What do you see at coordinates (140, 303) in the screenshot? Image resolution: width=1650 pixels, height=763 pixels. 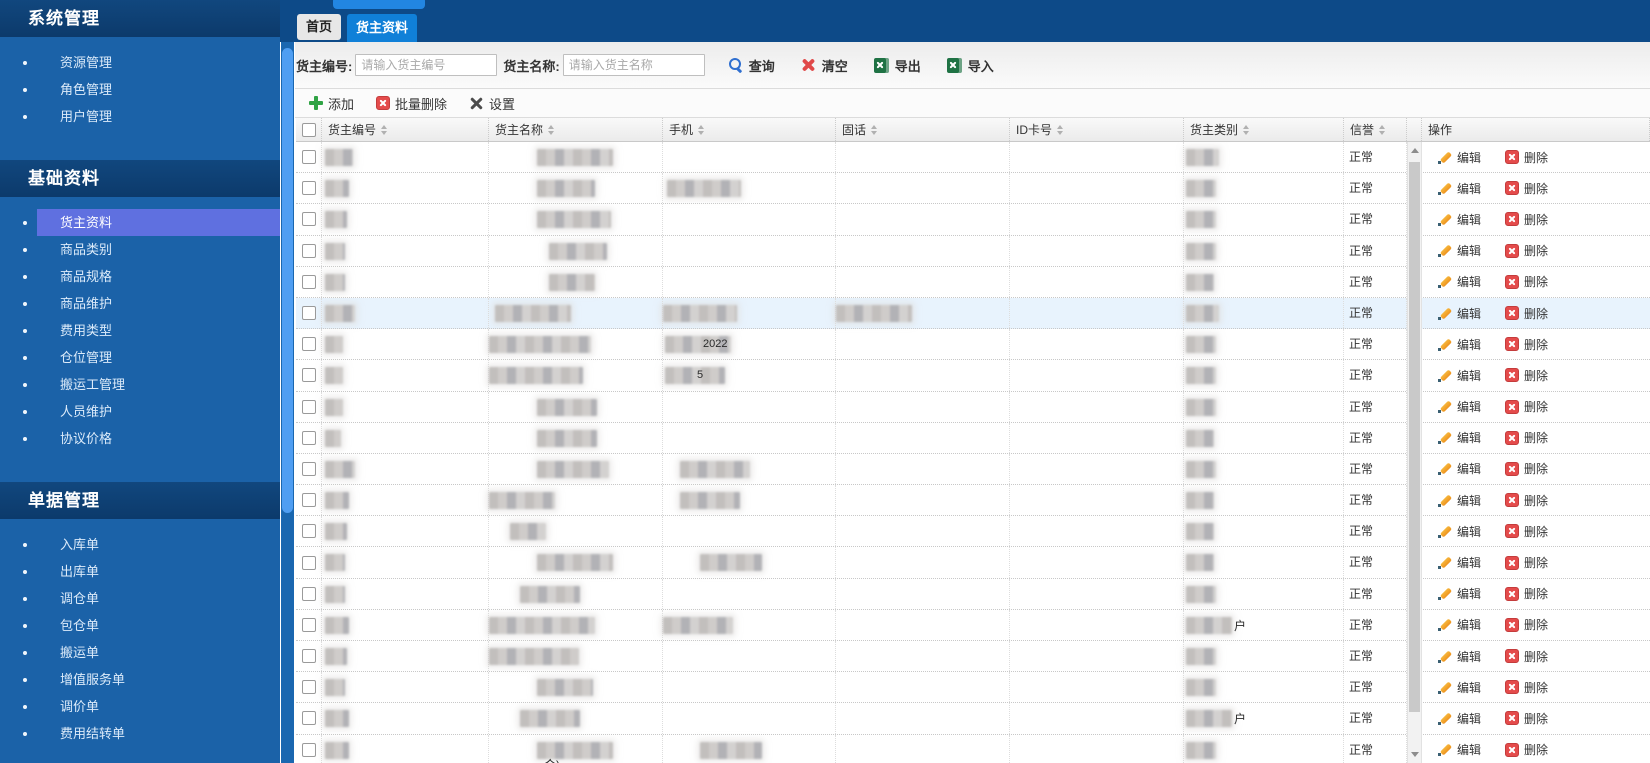 I see `sidebar-item-product-maintain: 商品维护` at bounding box center [140, 303].